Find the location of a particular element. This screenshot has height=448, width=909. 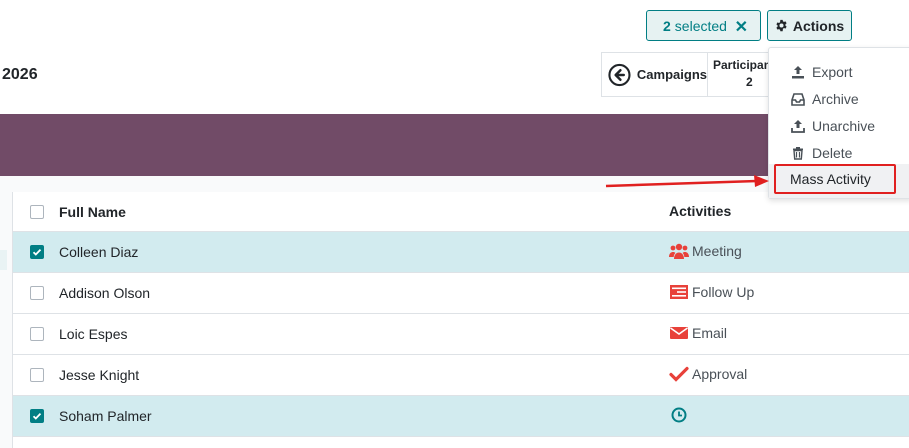

menu-item-label: Archive is located at coordinates (835, 98).